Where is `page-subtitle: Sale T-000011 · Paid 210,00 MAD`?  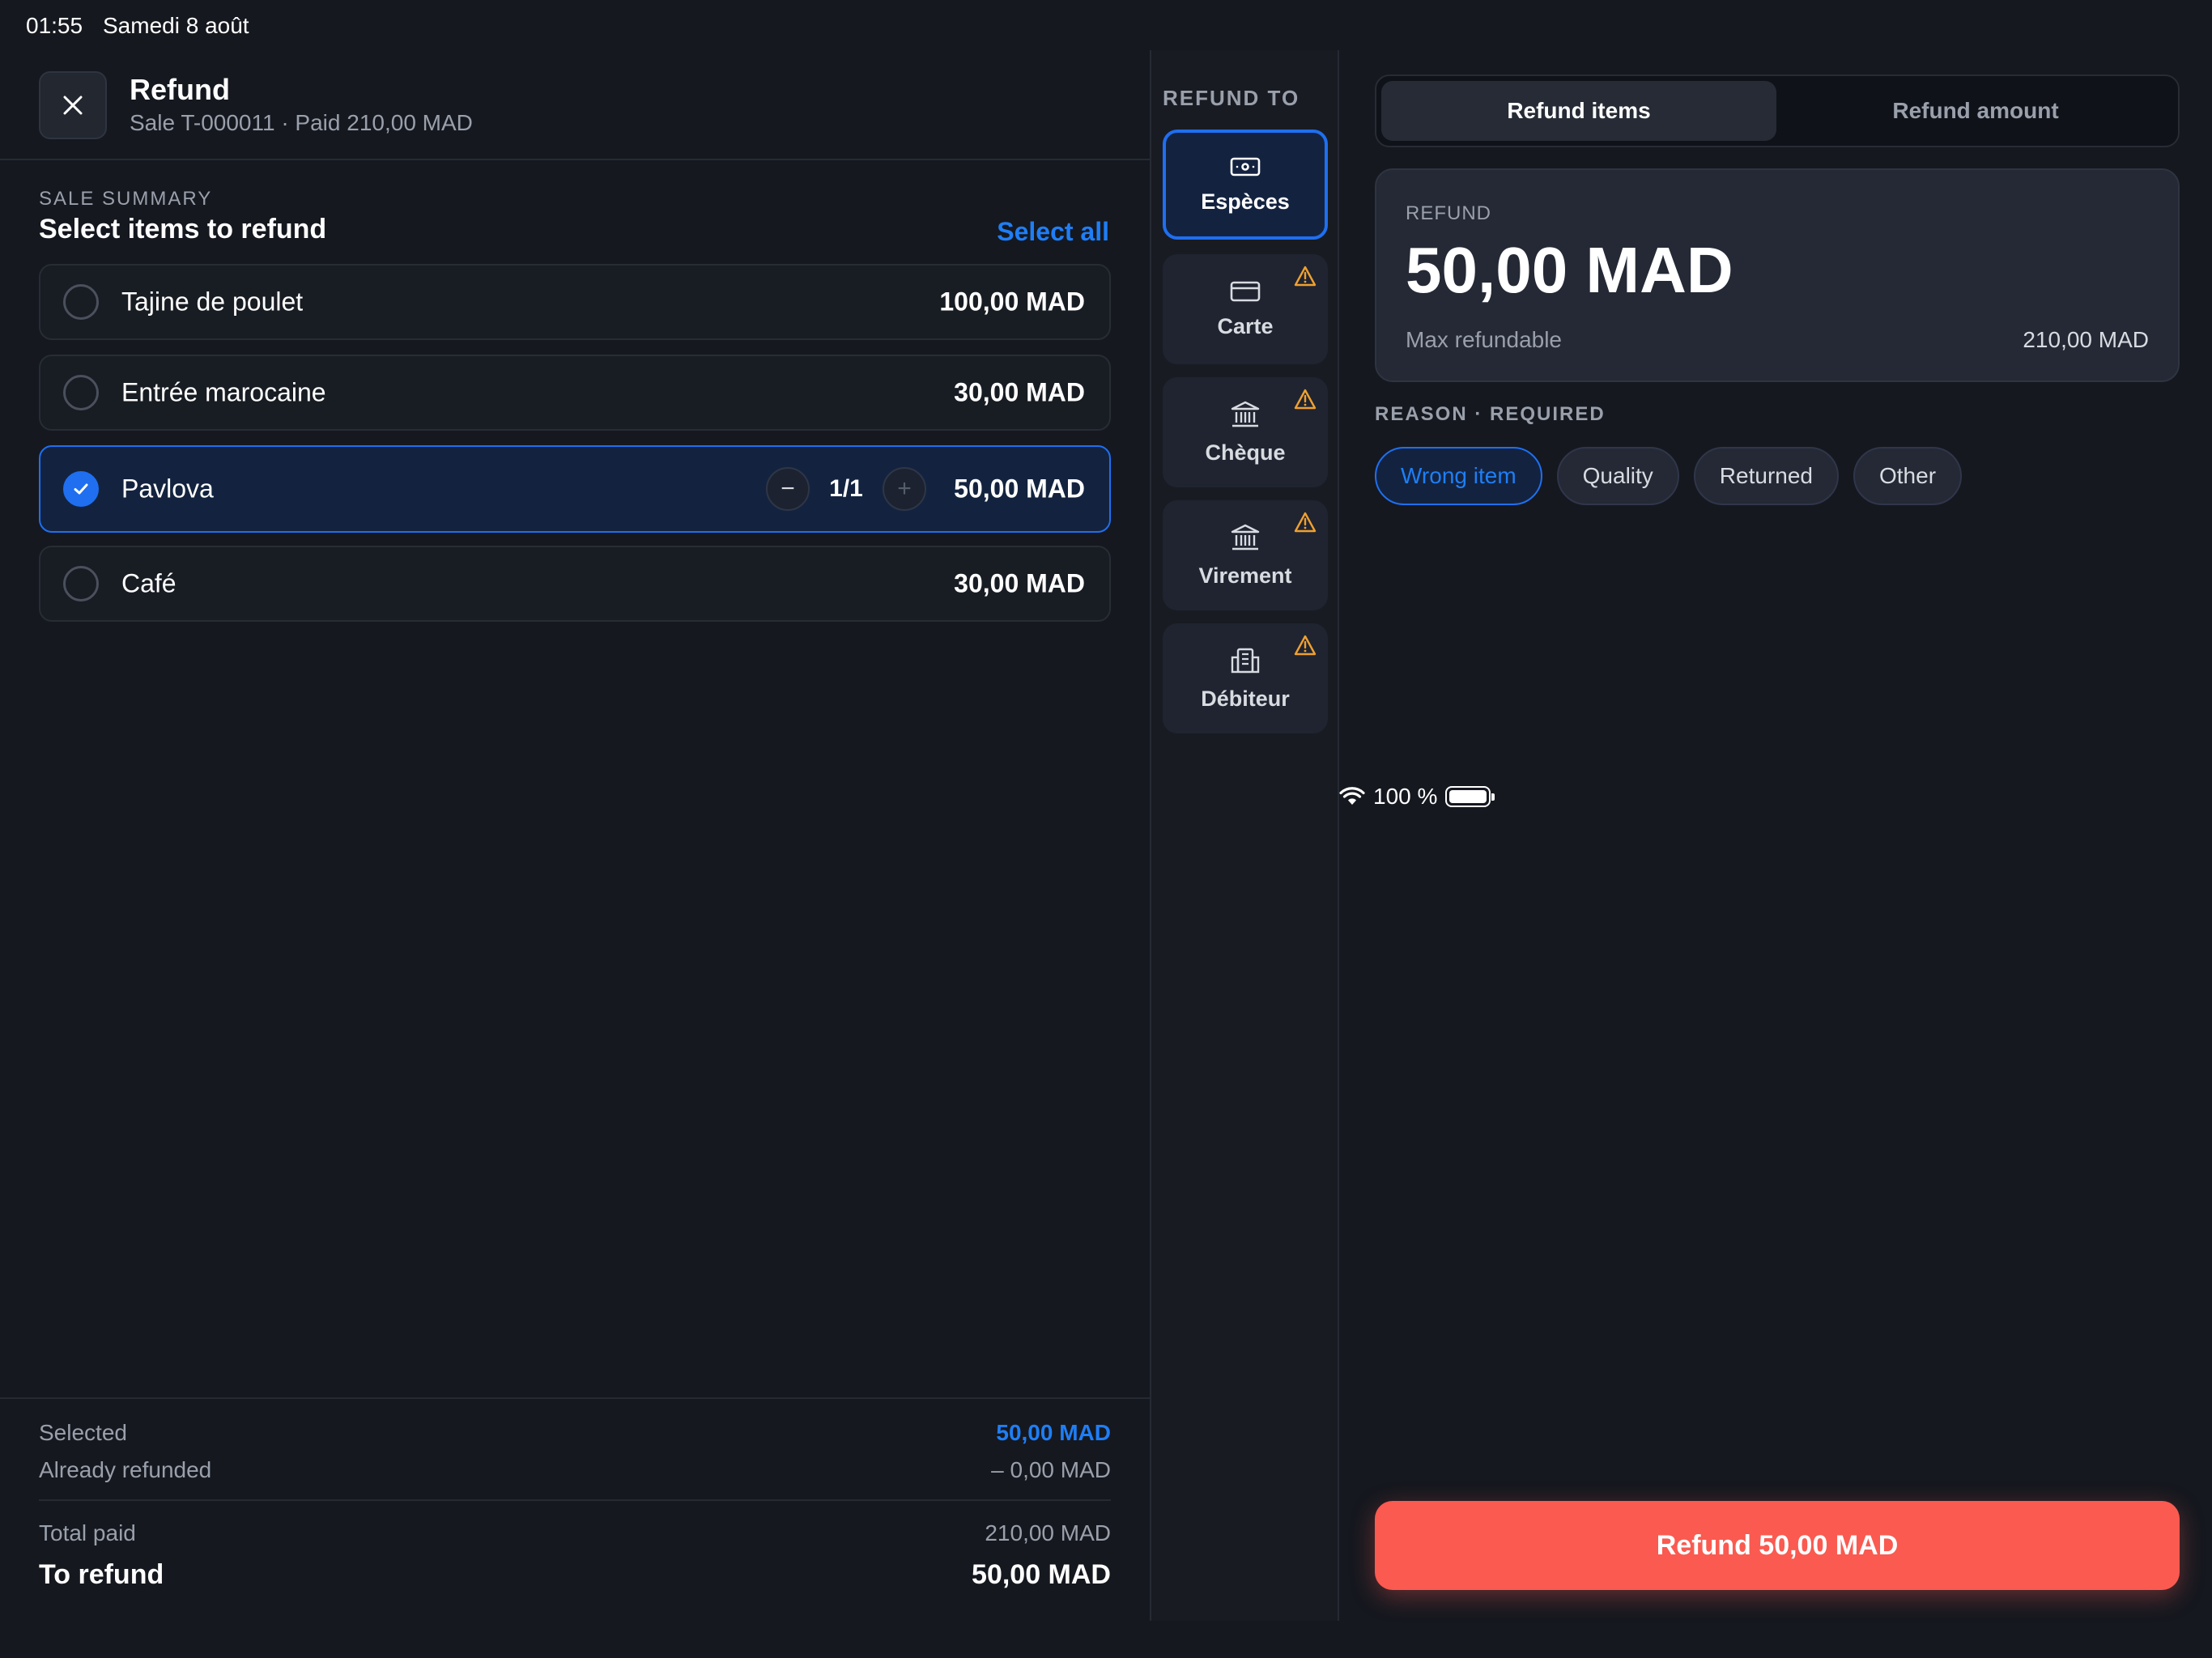
page-subtitle: Sale T-000011 · Paid 210,00 MAD is located at coordinates (301, 122).